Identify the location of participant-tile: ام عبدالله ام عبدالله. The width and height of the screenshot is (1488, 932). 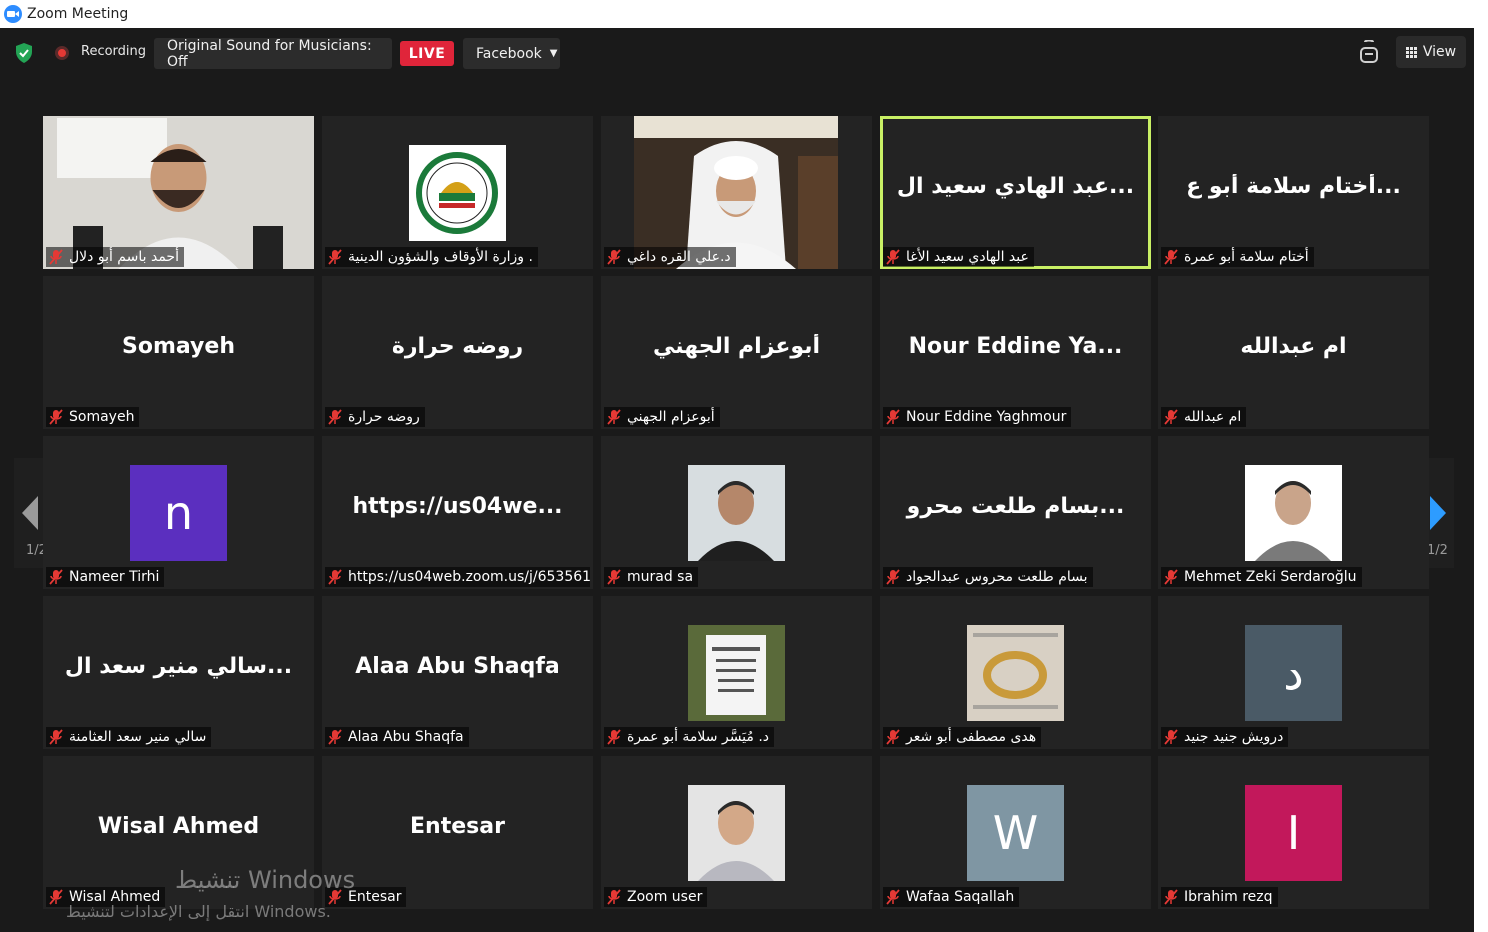
(1293, 352).